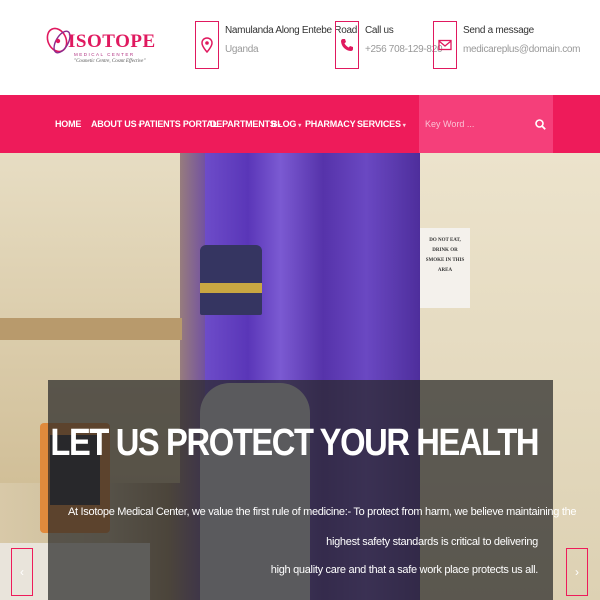 Image resolution: width=600 pixels, height=600 pixels. Describe the element at coordinates (104, 54) in the screenshot. I see `brand-subtitle: MEDICAL CENTER` at that location.